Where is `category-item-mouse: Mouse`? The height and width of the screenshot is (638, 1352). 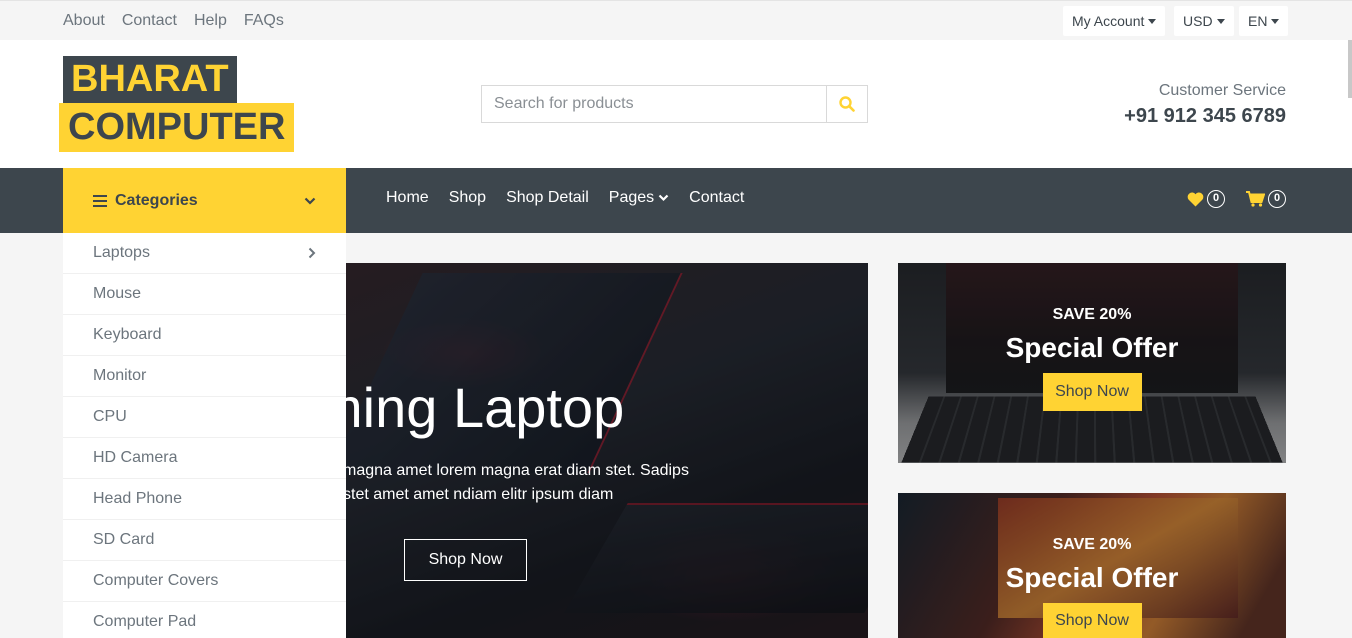
category-item-mouse: Mouse is located at coordinates (204, 294).